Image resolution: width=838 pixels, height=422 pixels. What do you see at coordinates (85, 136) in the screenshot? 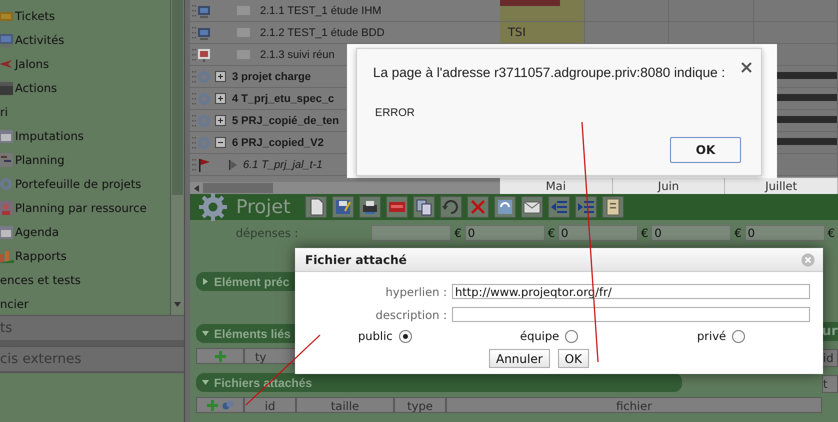
I see `menu-item: Imputations` at bounding box center [85, 136].